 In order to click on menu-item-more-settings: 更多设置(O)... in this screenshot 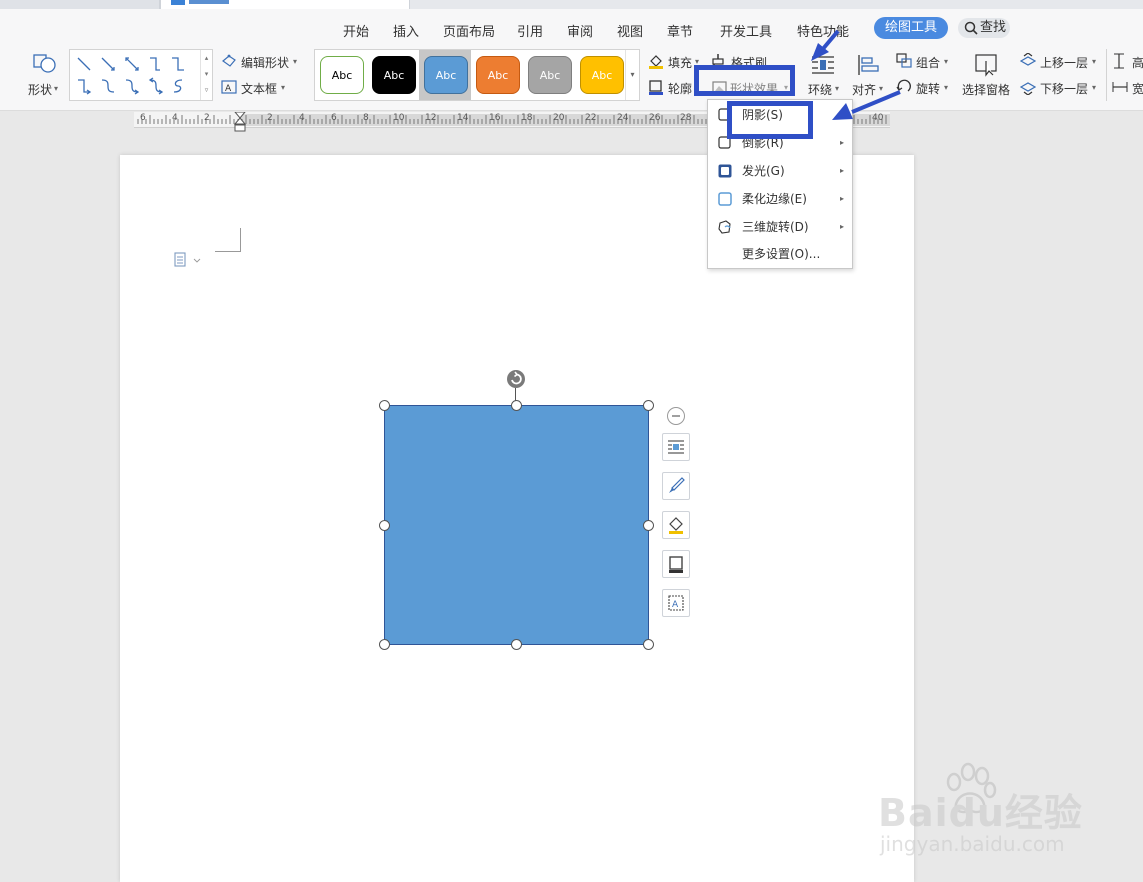, I will do `click(780, 254)`.